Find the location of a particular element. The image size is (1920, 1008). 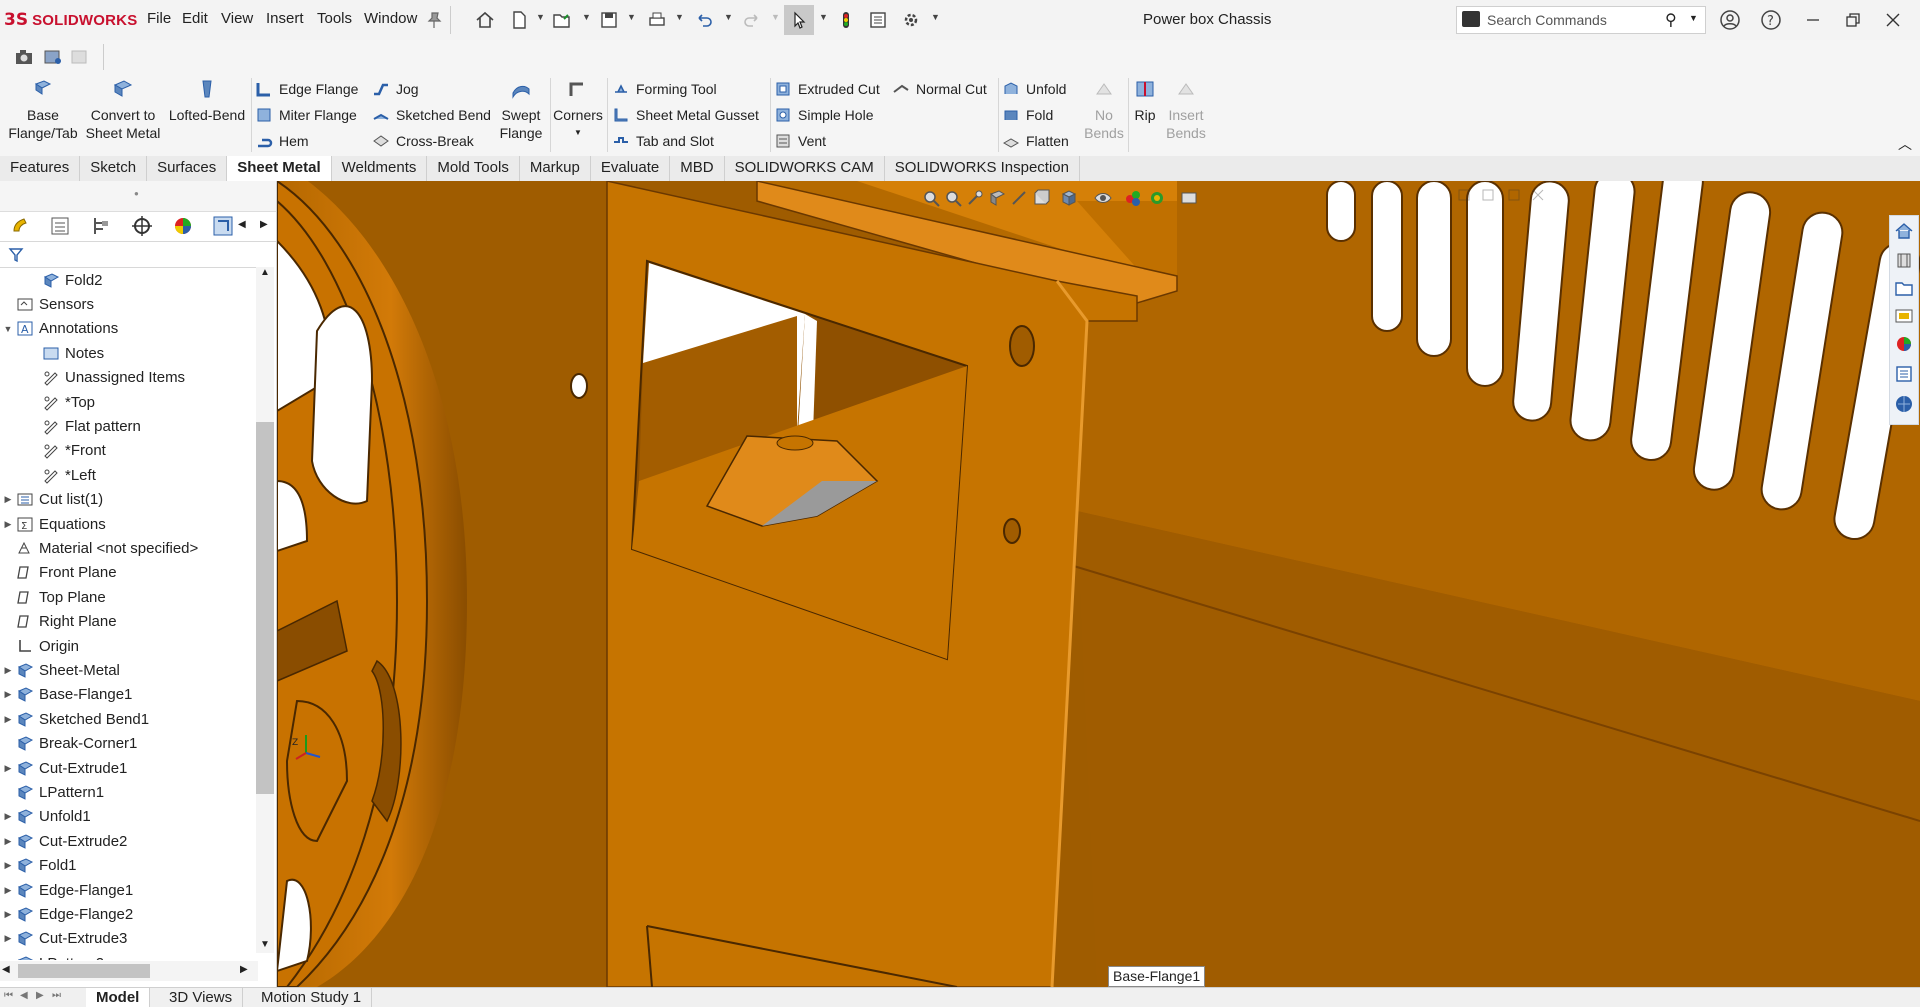

undo-dropdown-icon: ▼ is located at coordinates (728, 17).